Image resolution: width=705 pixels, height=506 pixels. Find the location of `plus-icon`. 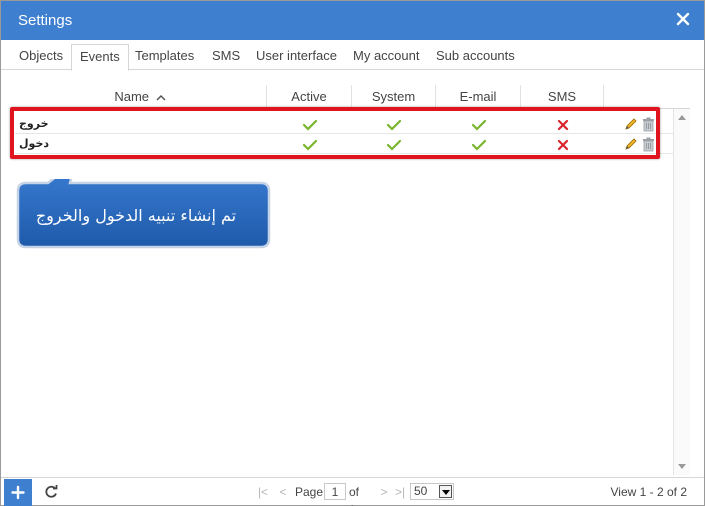

plus-icon is located at coordinates (18, 492).